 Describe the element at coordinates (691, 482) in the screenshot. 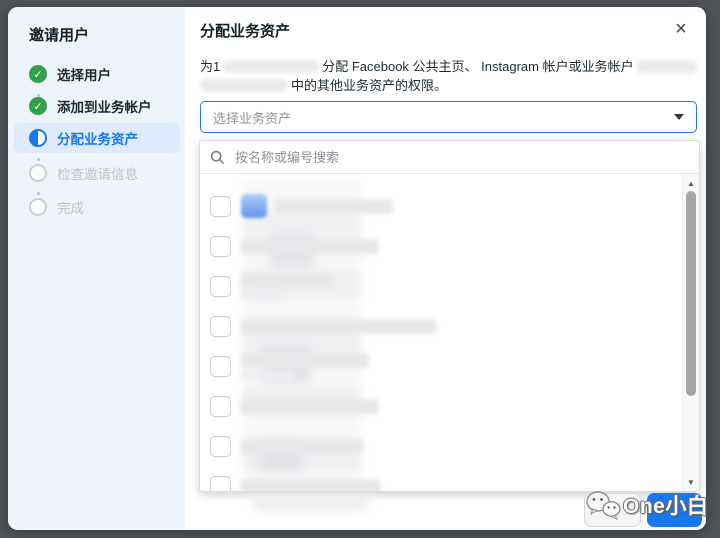

I see `scroll-down-icon: ▼` at that location.